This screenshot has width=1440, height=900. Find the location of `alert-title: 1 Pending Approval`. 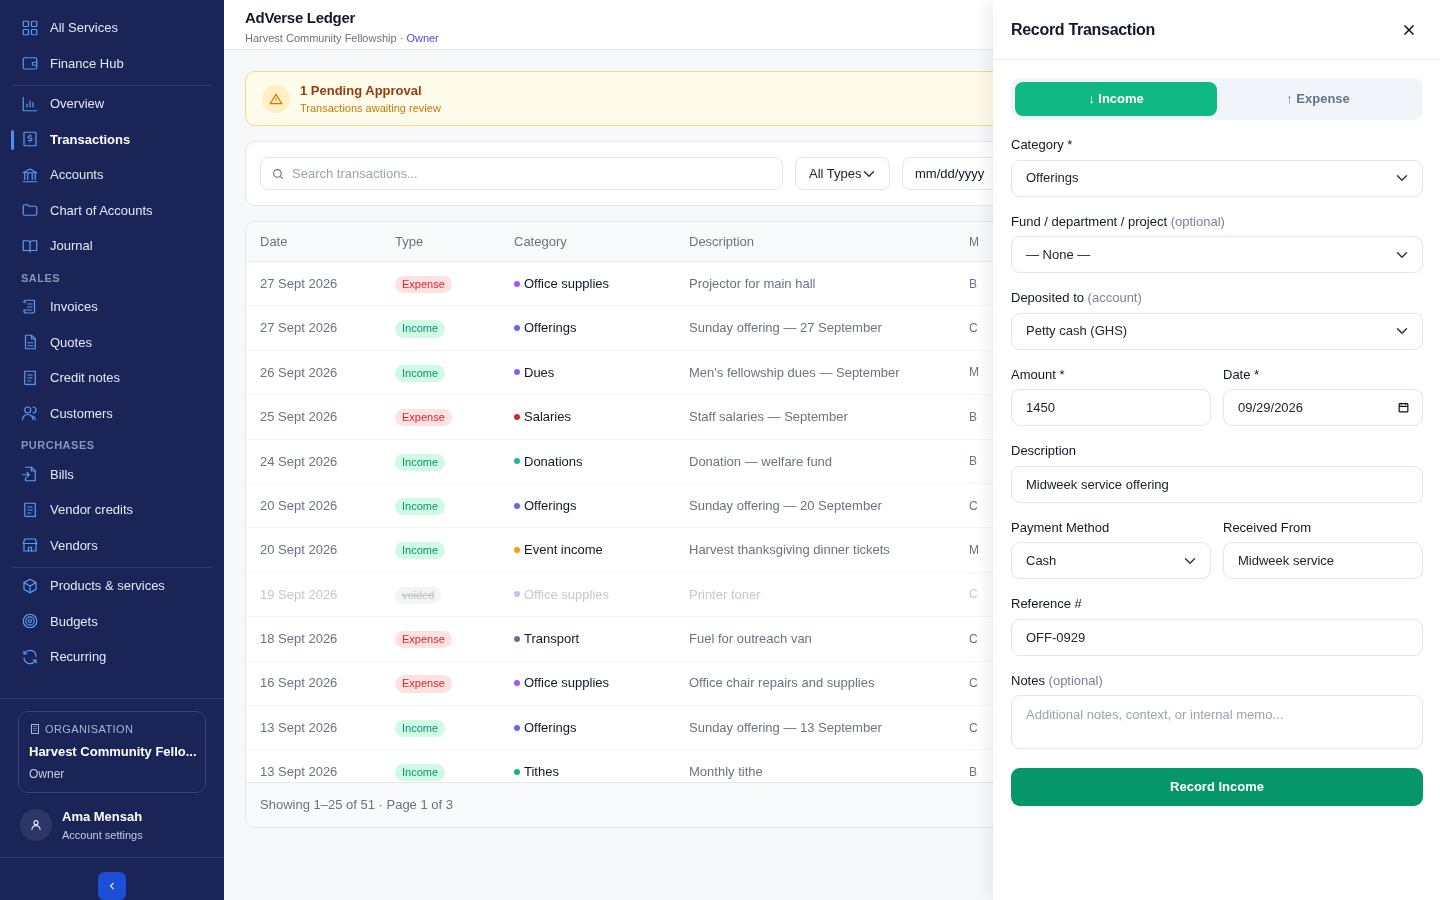

alert-title: 1 Pending Approval is located at coordinates (361, 90).